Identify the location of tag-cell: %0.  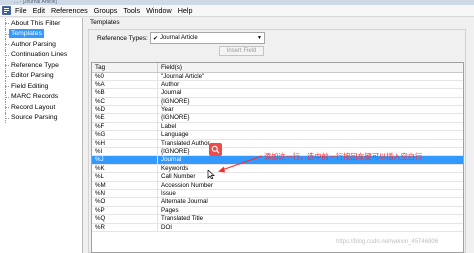
(125, 76).